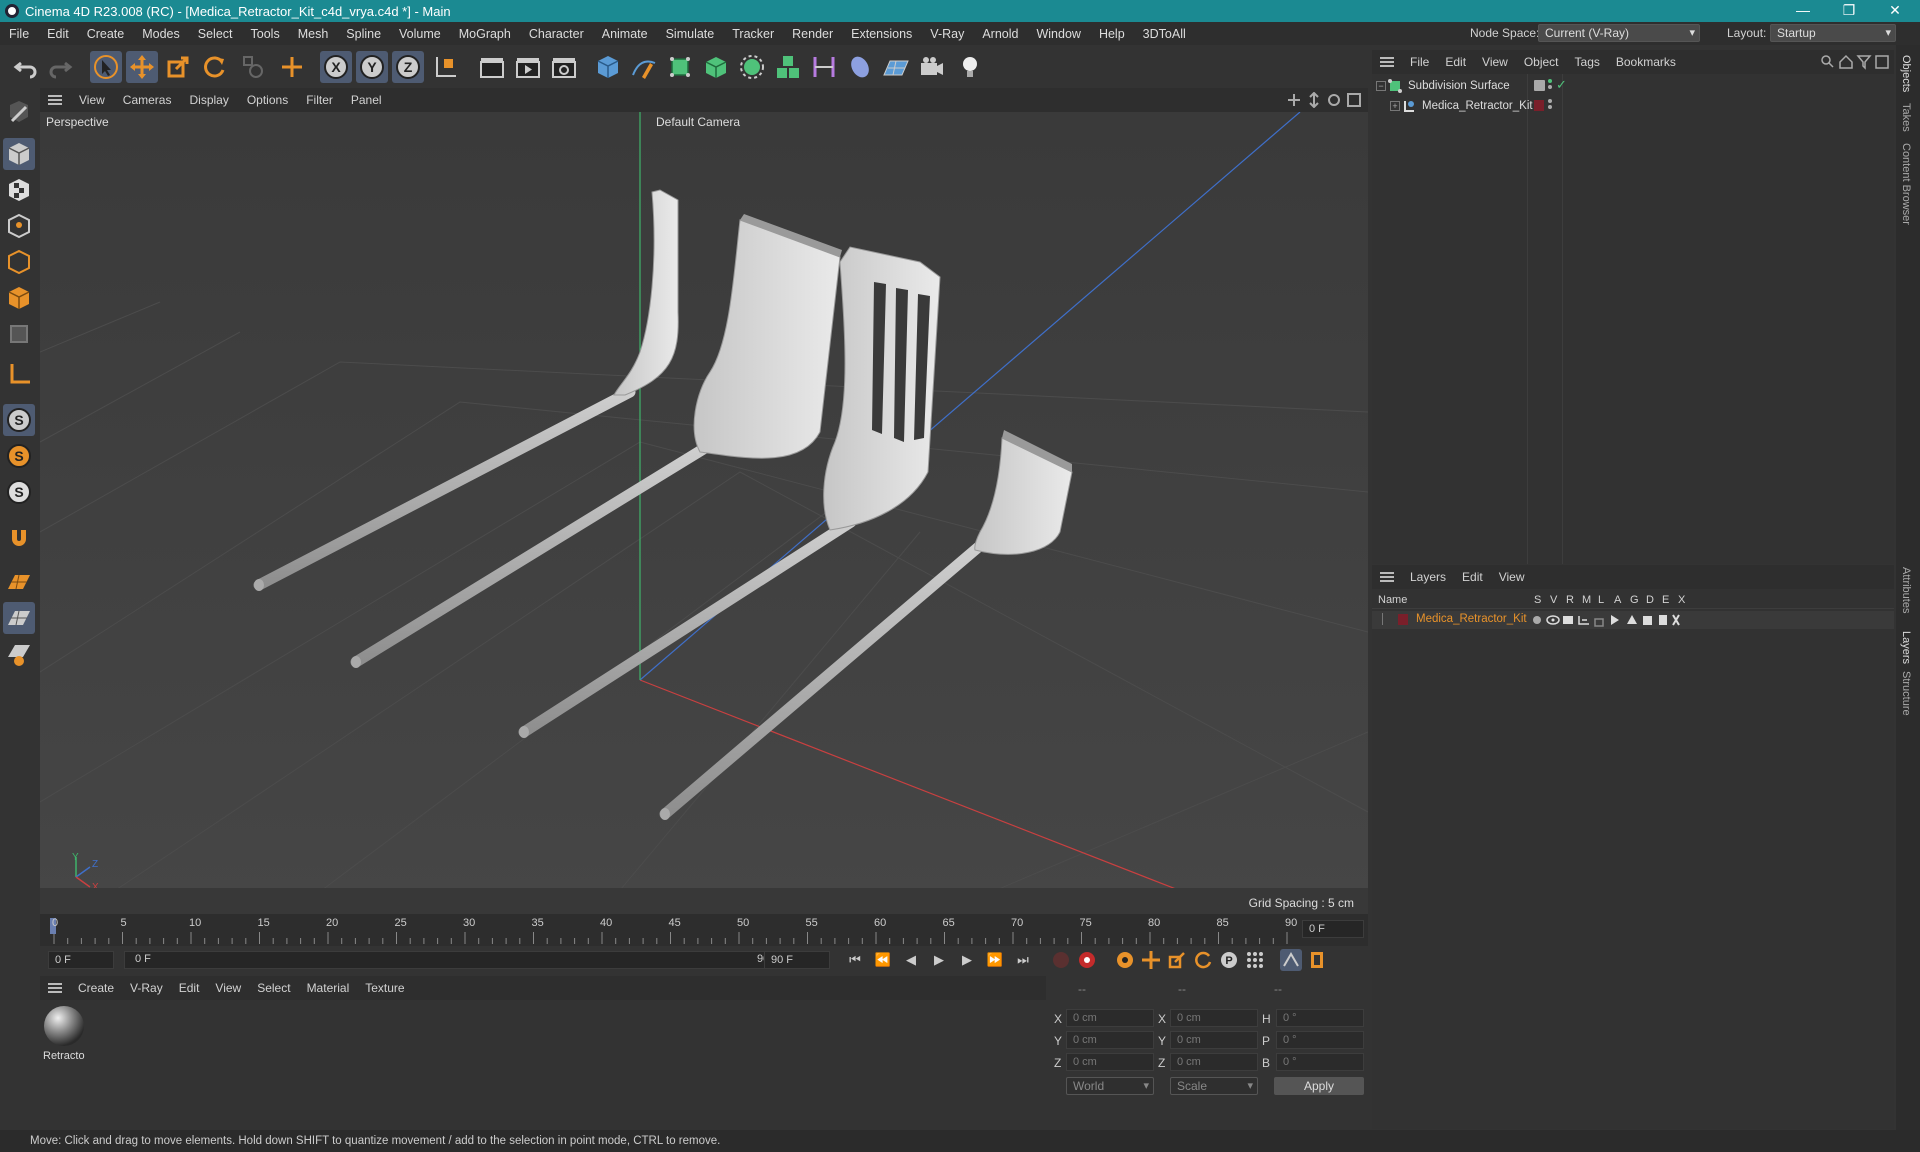 The width and height of the screenshot is (1920, 1152). Describe the element at coordinates (932, 67) in the screenshot. I see `camera-button` at that location.